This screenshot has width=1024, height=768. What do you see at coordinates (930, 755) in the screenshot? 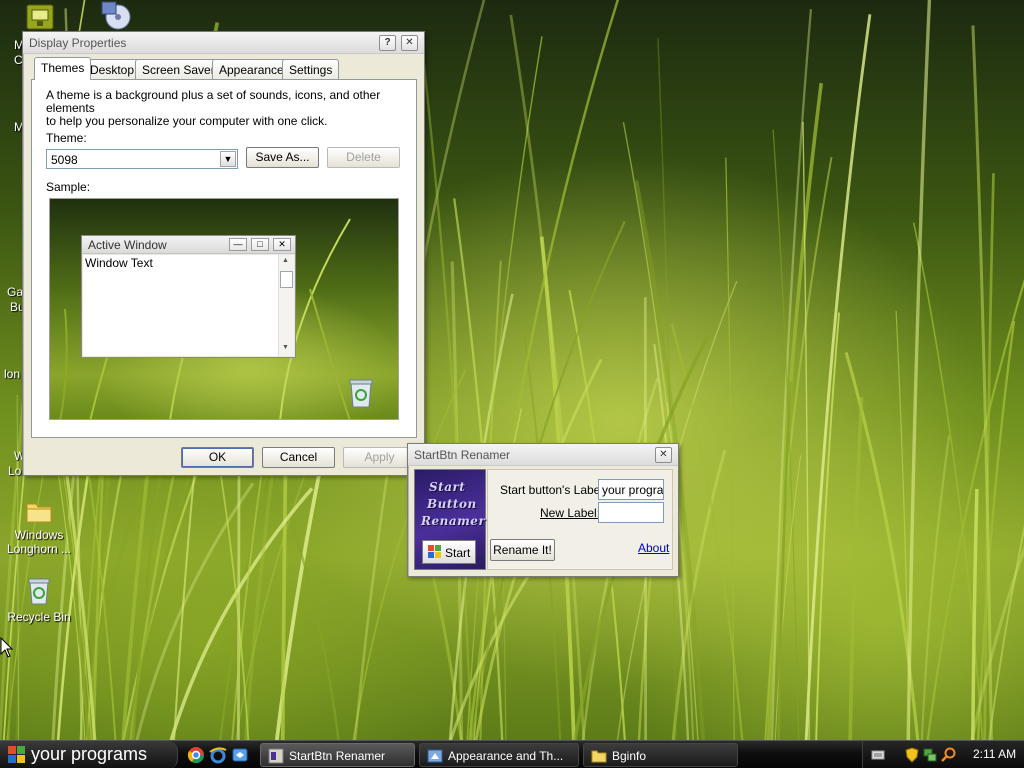
I see `network-tray-icon` at bounding box center [930, 755].